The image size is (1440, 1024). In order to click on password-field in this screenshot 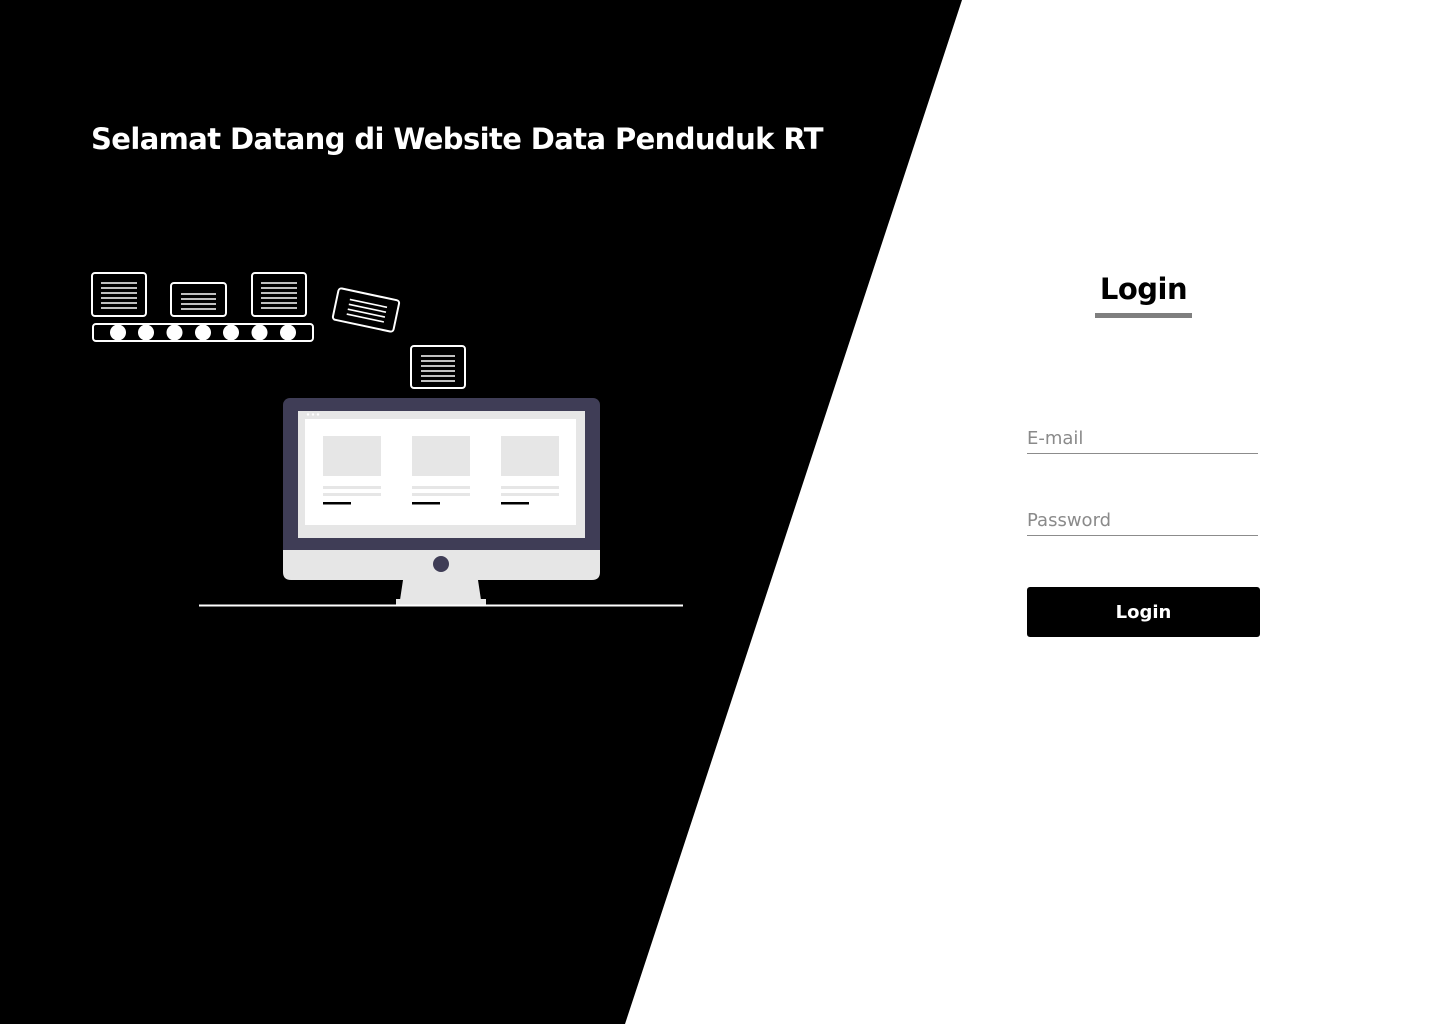, I will do `click(1142, 521)`.